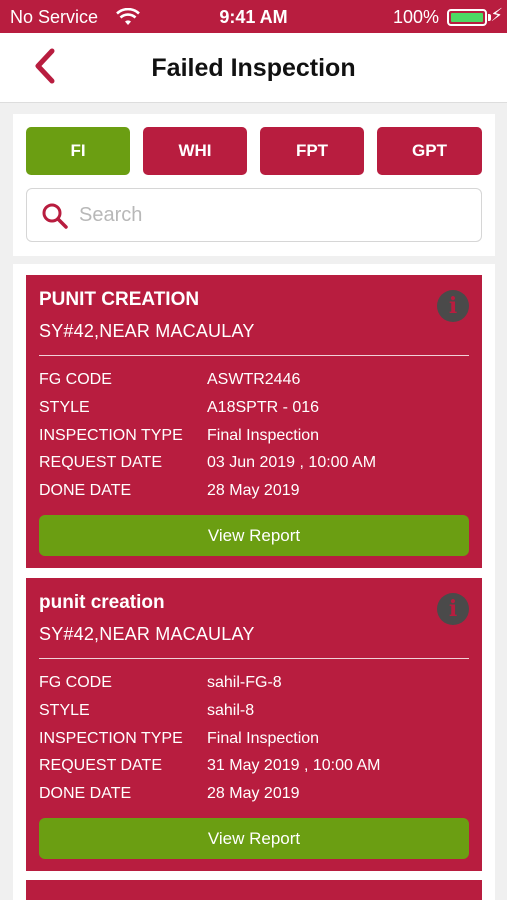 This screenshot has height=900, width=507. Describe the element at coordinates (254, 379) in the screenshot. I see `detail-value: ASWTR2446` at that location.